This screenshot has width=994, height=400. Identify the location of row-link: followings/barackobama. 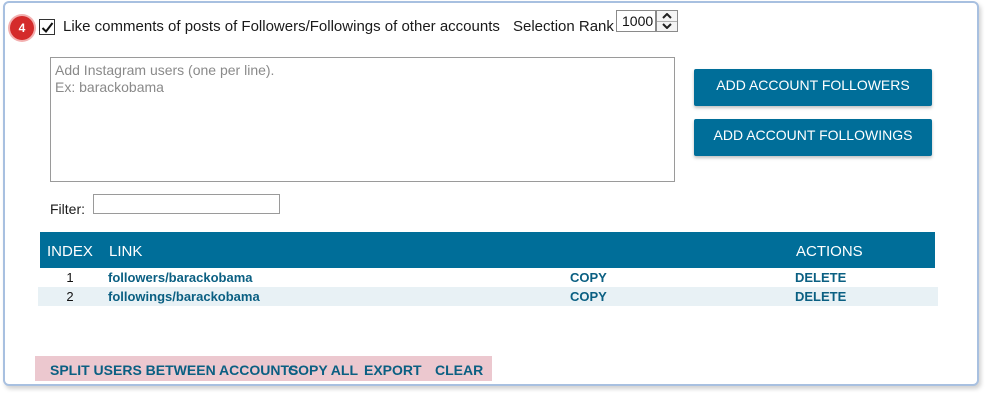
(184, 296).